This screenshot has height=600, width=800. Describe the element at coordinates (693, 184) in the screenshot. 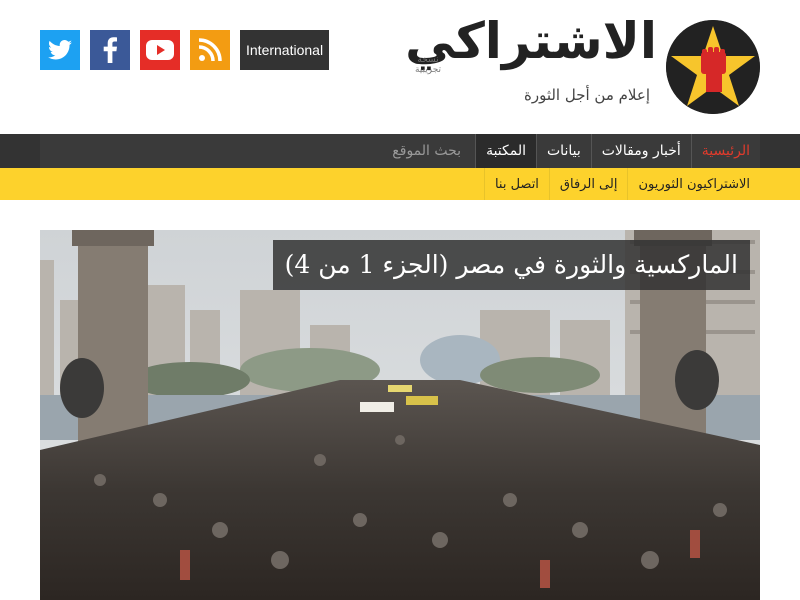

I see `nav-item-revolutionary-socialists: الاشتراكيون الثوريون` at that location.